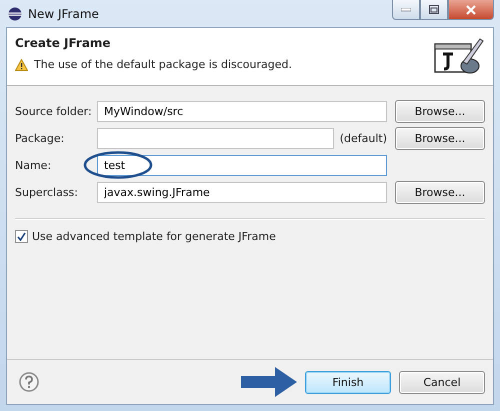  I want to click on minimize-icon, so click(406, 10).